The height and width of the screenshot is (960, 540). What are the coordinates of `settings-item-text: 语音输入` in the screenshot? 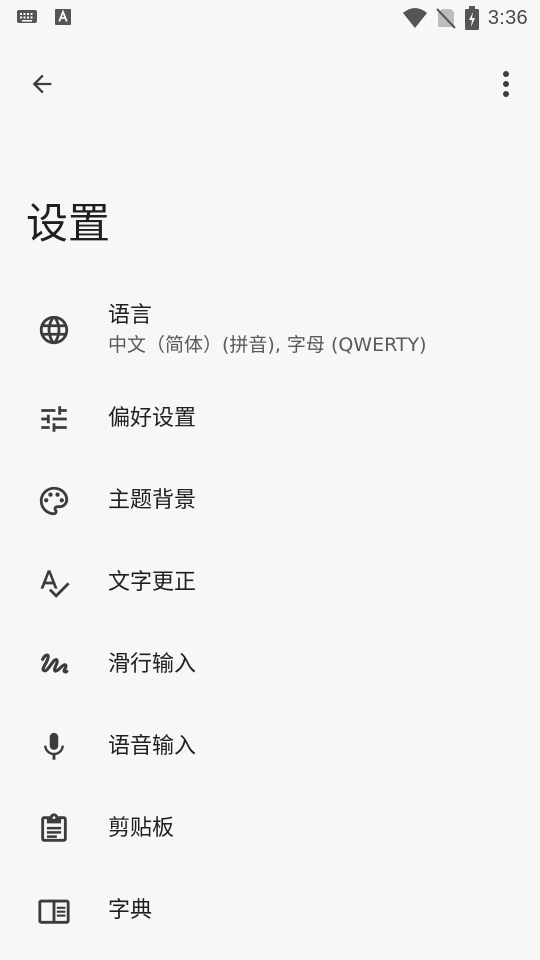 It's located at (152, 747).